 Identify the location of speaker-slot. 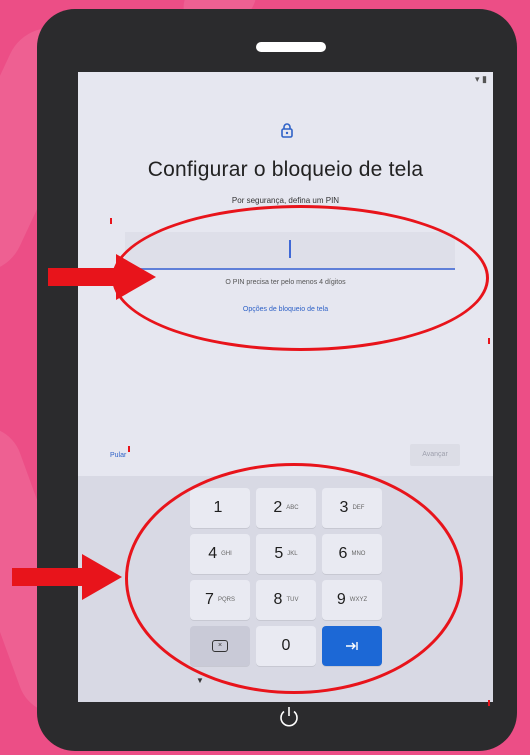
(291, 47).